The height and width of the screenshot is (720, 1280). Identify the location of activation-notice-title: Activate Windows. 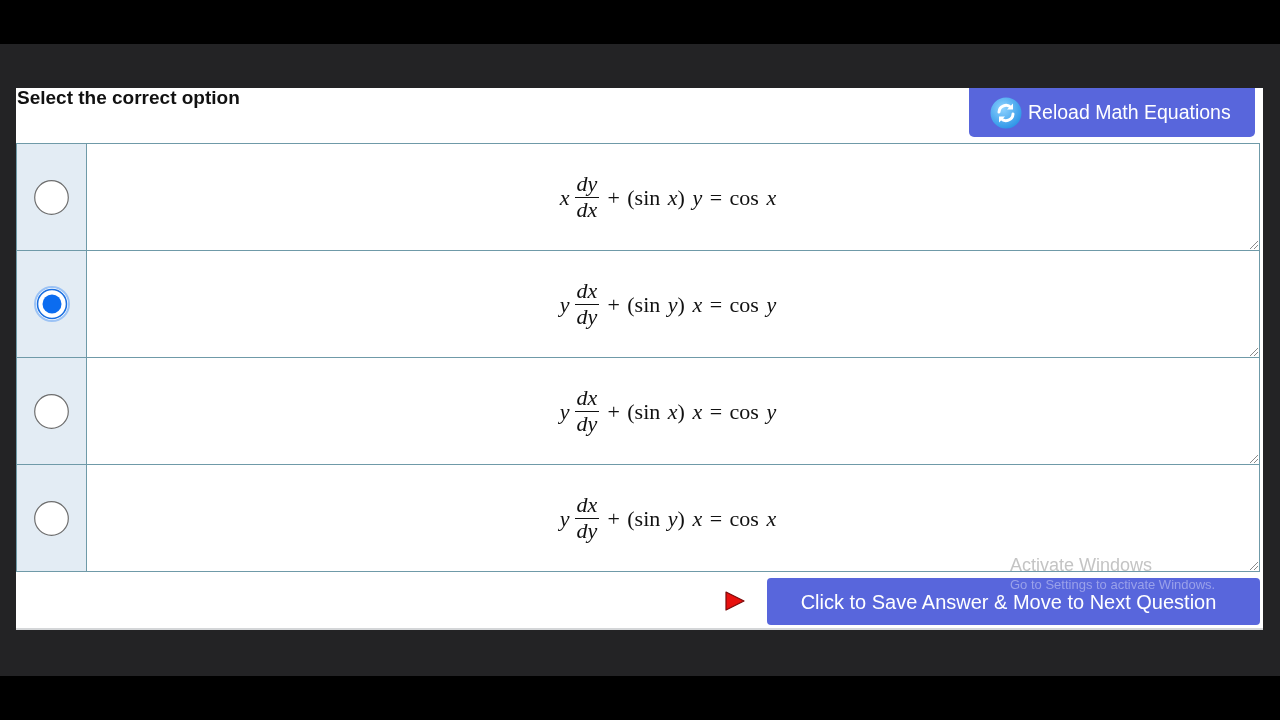
(1082, 565).